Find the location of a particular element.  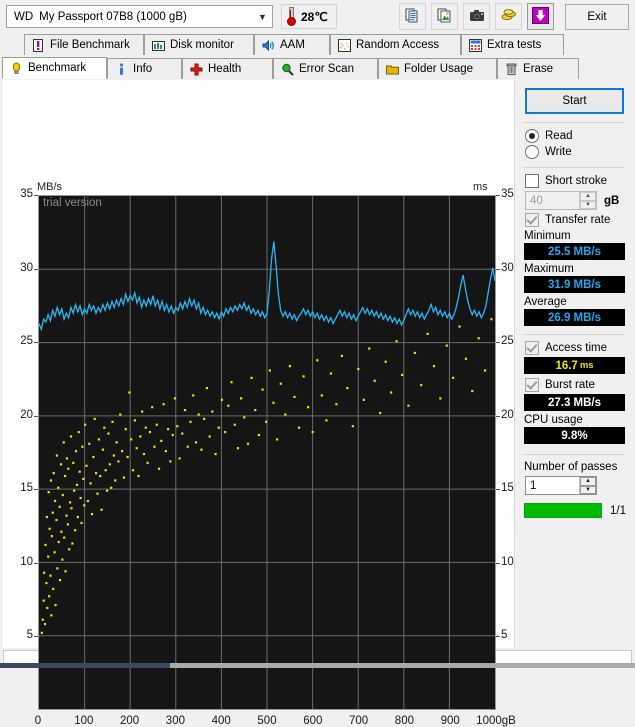

start-label: Start is located at coordinates (574, 101).